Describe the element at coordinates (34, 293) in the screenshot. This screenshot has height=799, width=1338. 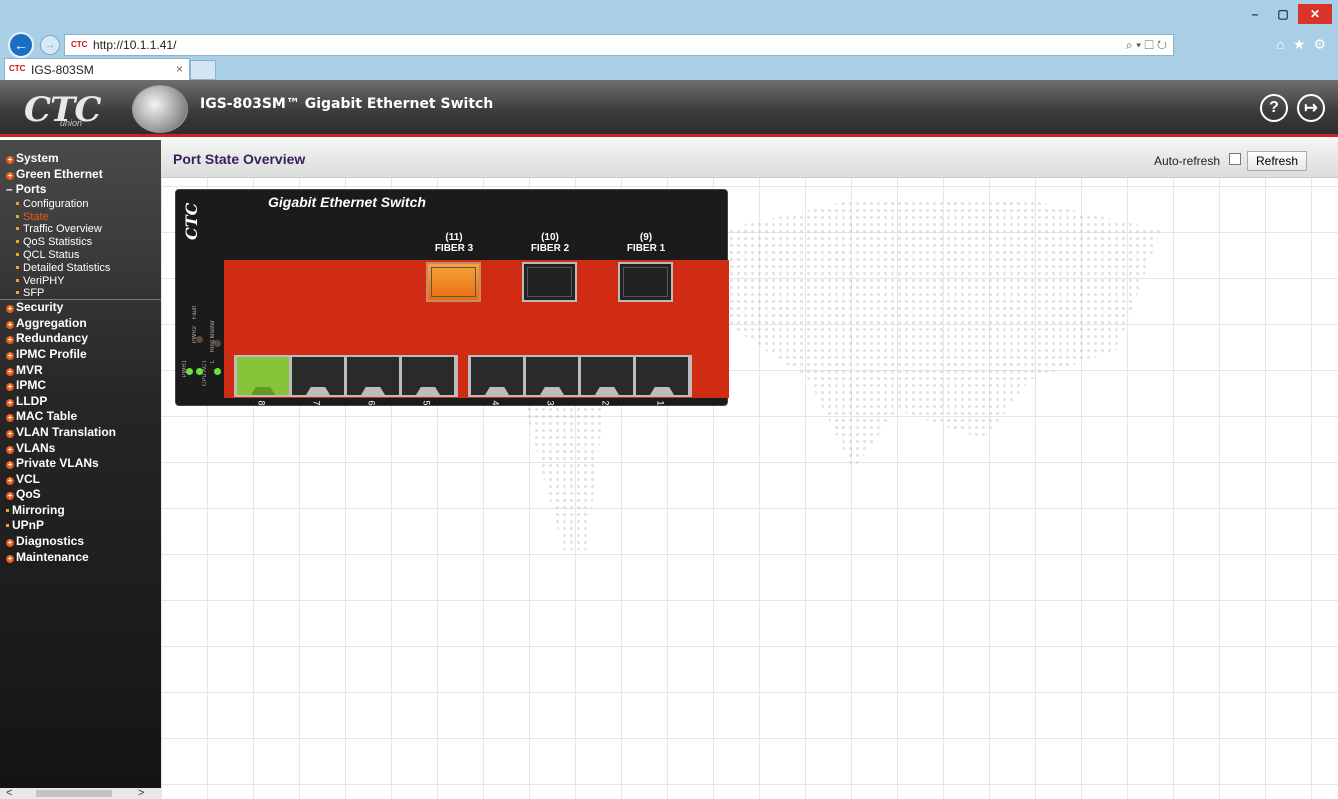
I see `sidebar-item-label: SFP` at that location.